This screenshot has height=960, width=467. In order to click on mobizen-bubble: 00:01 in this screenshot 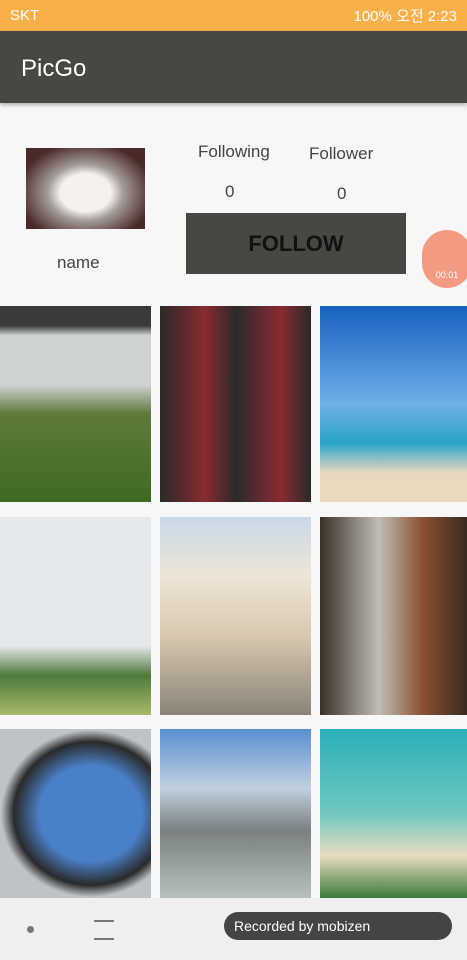, I will do `click(444, 259)`.